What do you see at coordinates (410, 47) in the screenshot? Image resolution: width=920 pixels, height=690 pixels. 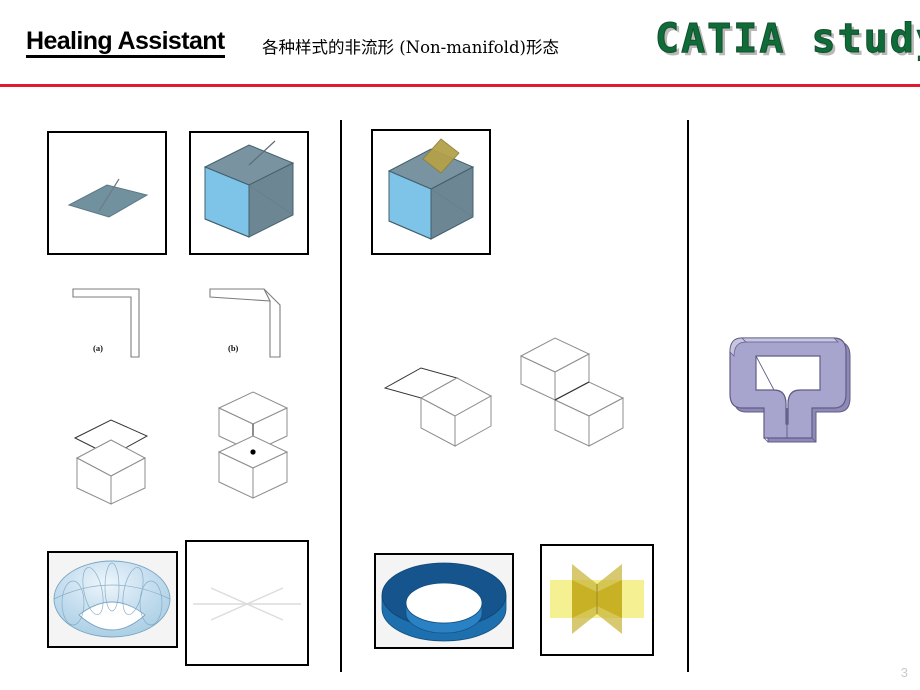 I see `page-subtitle: 各种样式的非流形 (Non-manifold)形态` at bounding box center [410, 47].